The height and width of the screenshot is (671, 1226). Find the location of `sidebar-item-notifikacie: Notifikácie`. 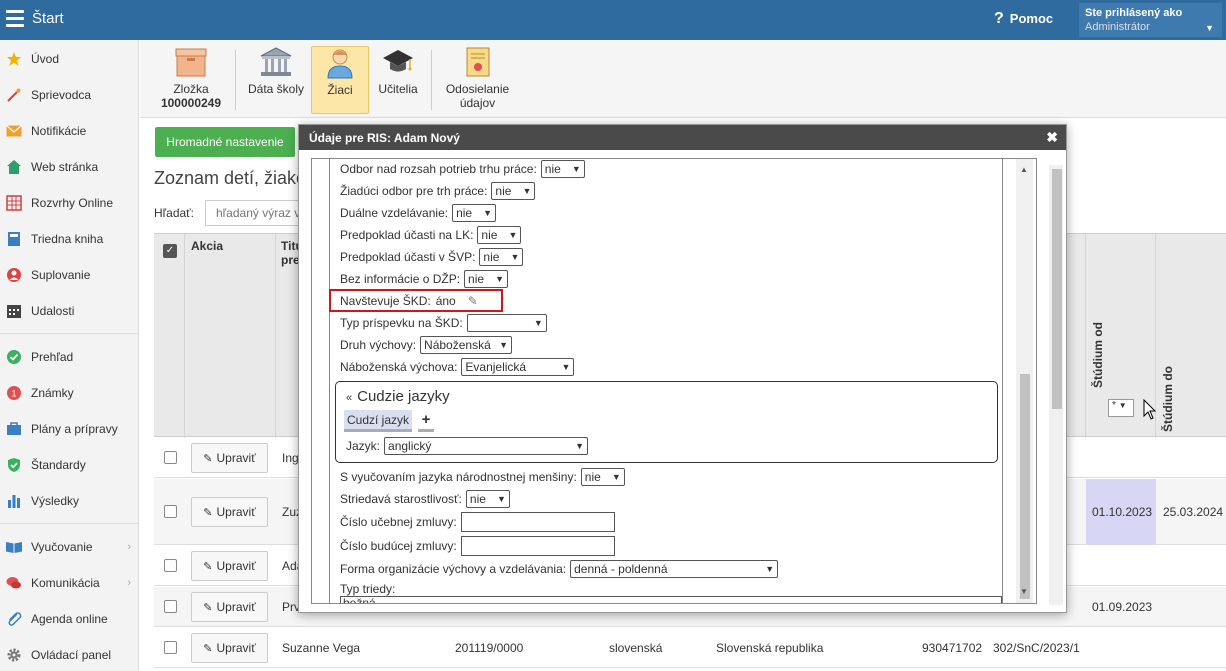

sidebar-item-notifikacie: Notifikácie is located at coordinates (69, 131).